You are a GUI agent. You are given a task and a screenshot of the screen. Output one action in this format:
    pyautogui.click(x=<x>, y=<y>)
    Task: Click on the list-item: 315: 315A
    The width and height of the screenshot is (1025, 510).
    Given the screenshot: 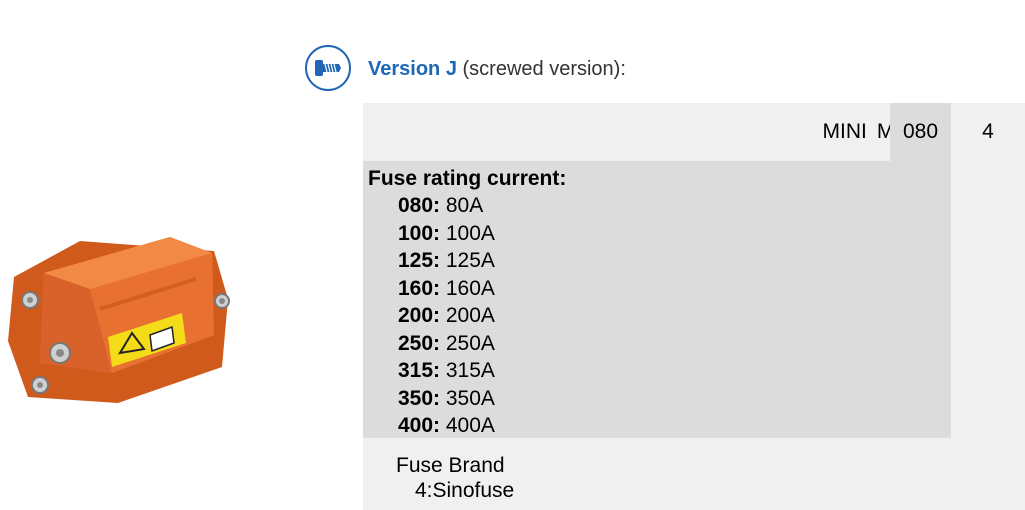 What is the action you would take?
    pyautogui.click(x=446, y=371)
    